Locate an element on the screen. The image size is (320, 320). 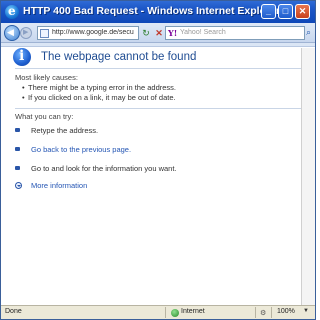
status-bar: Done Internet ⚙ 100% ▼ is located at coordinates (158, 312).